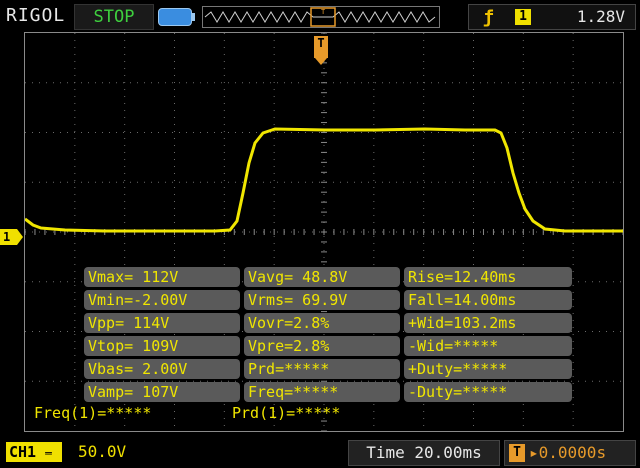  I want to click on measurement-cell: Prd=*****, so click(322, 369).